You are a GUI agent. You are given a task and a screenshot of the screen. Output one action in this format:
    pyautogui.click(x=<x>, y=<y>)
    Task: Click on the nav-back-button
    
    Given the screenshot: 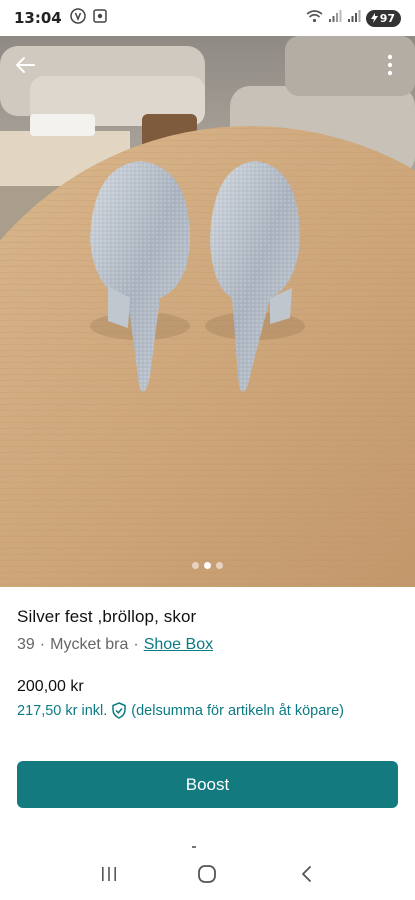 What is the action you would take?
    pyautogui.click(x=306, y=874)
    